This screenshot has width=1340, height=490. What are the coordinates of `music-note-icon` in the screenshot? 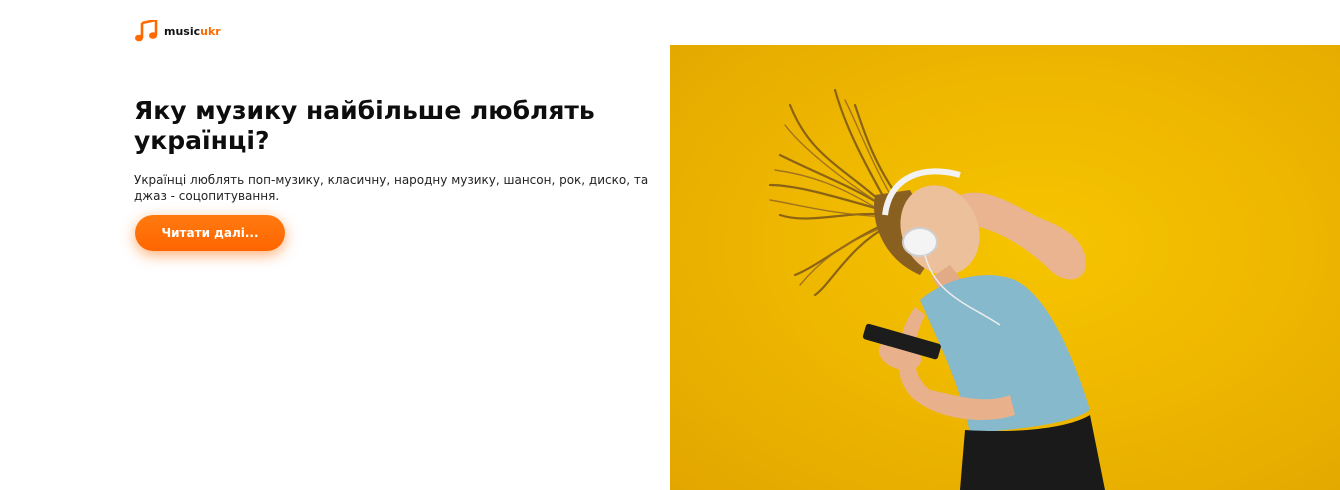 It's located at (146, 31).